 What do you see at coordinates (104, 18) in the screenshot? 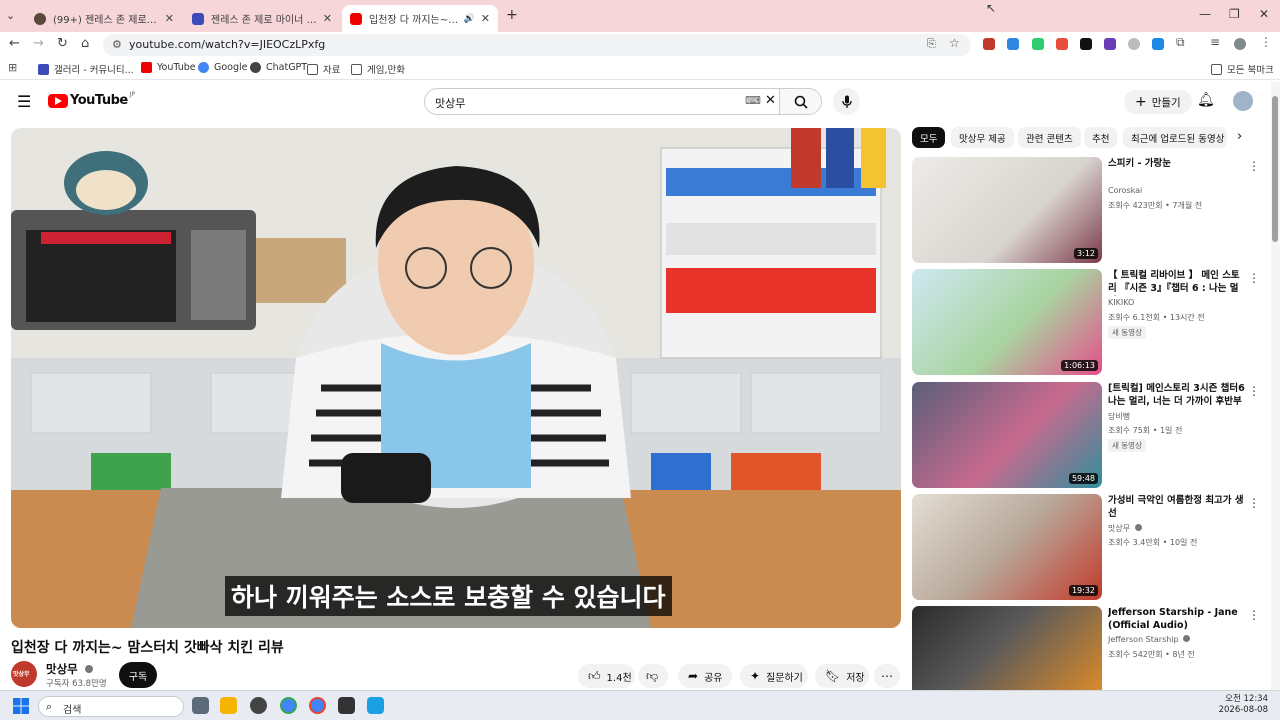
I see `tab-zzz-channel: (99+) 젠레스 존 제로 채널 ✕` at bounding box center [104, 18].